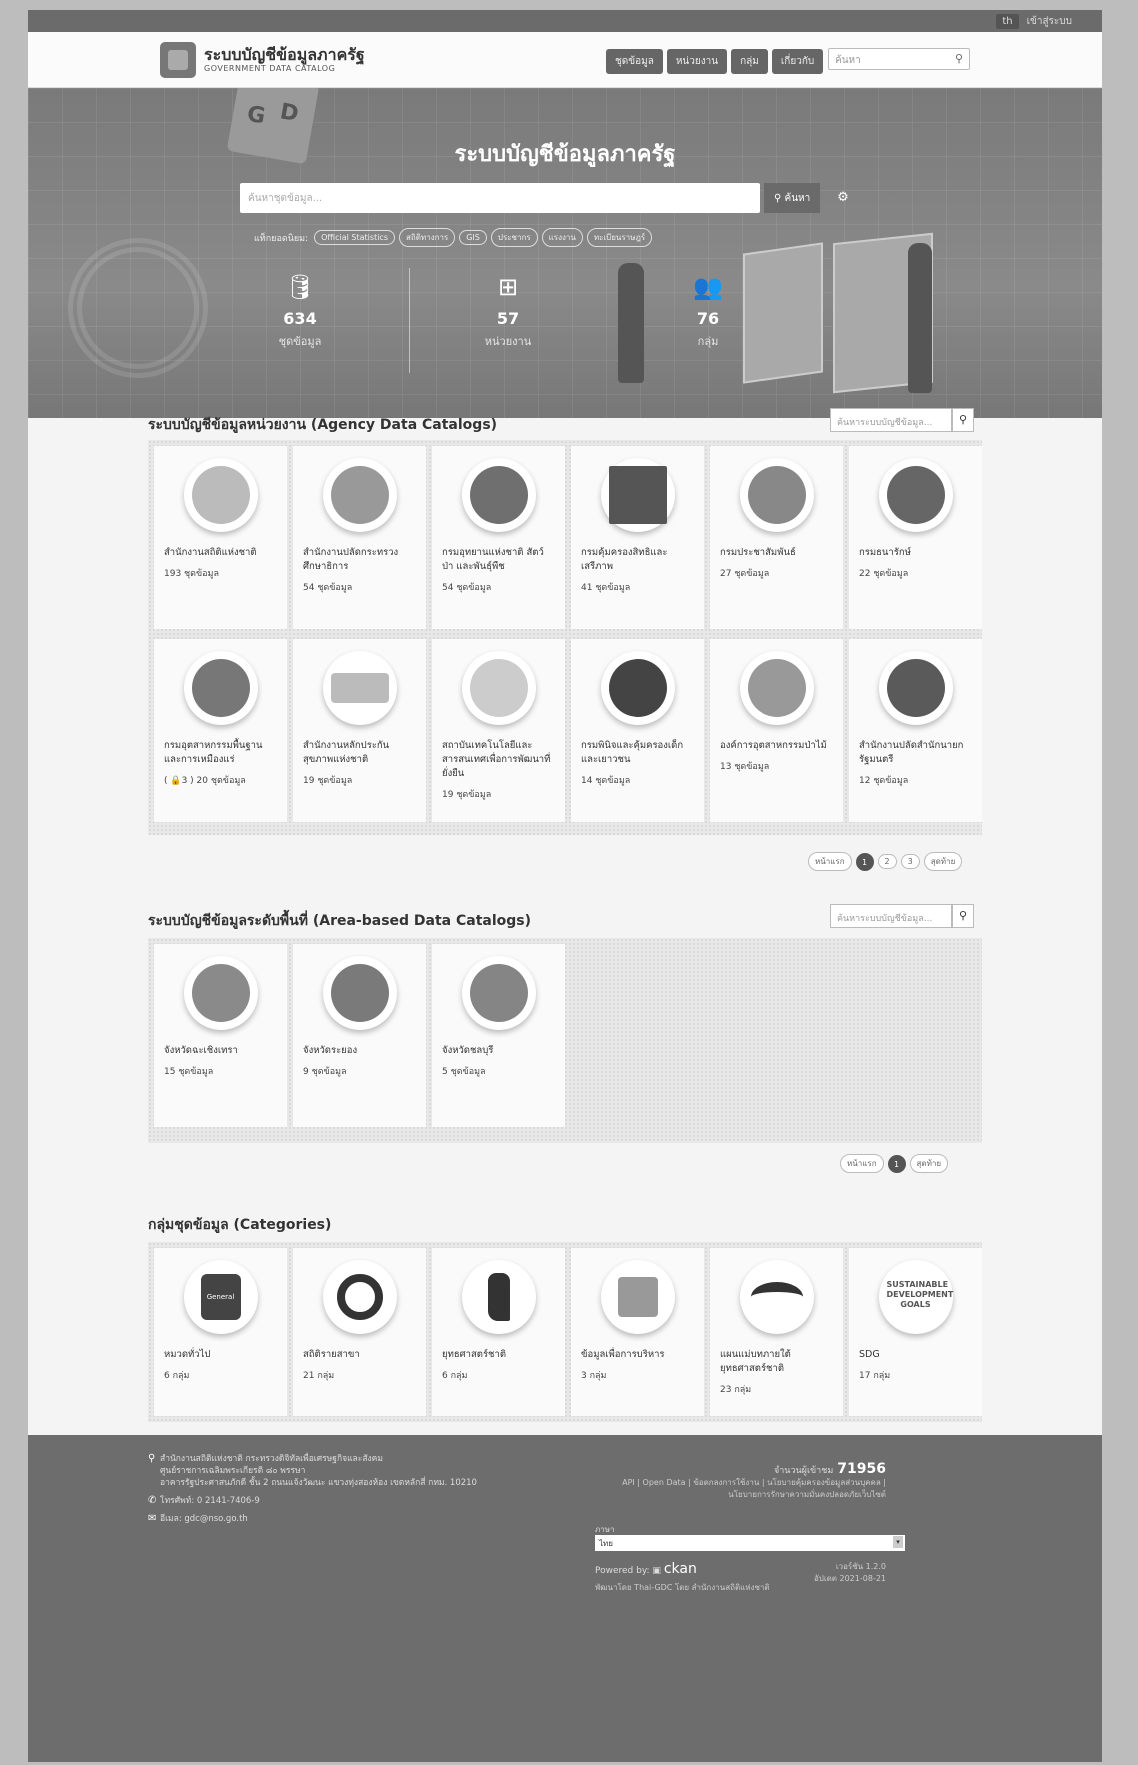 This screenshot has width=1138, height=1765. What do you see at coordinates (325, 1072) in the screenshot?
I see `area-count: 9 ชุดข้อมูล` at bounding box center [325, 1072].